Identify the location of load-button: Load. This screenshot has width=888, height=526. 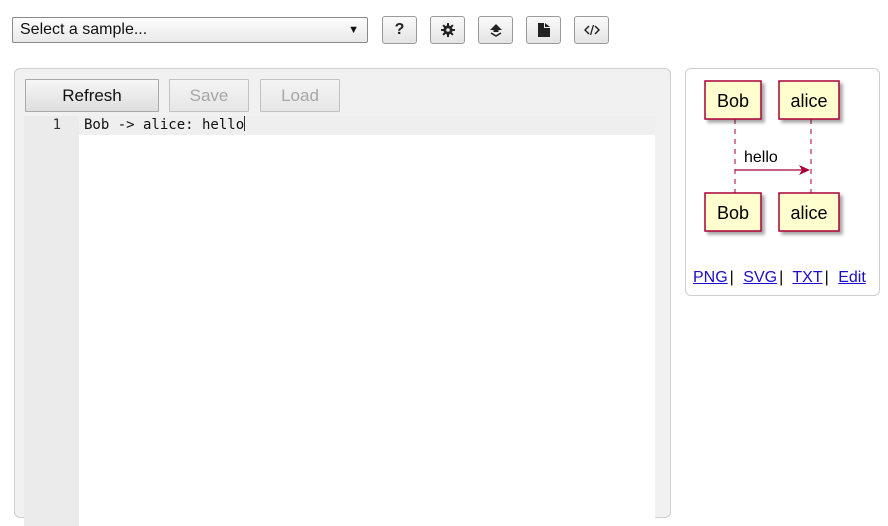
(300, 95).